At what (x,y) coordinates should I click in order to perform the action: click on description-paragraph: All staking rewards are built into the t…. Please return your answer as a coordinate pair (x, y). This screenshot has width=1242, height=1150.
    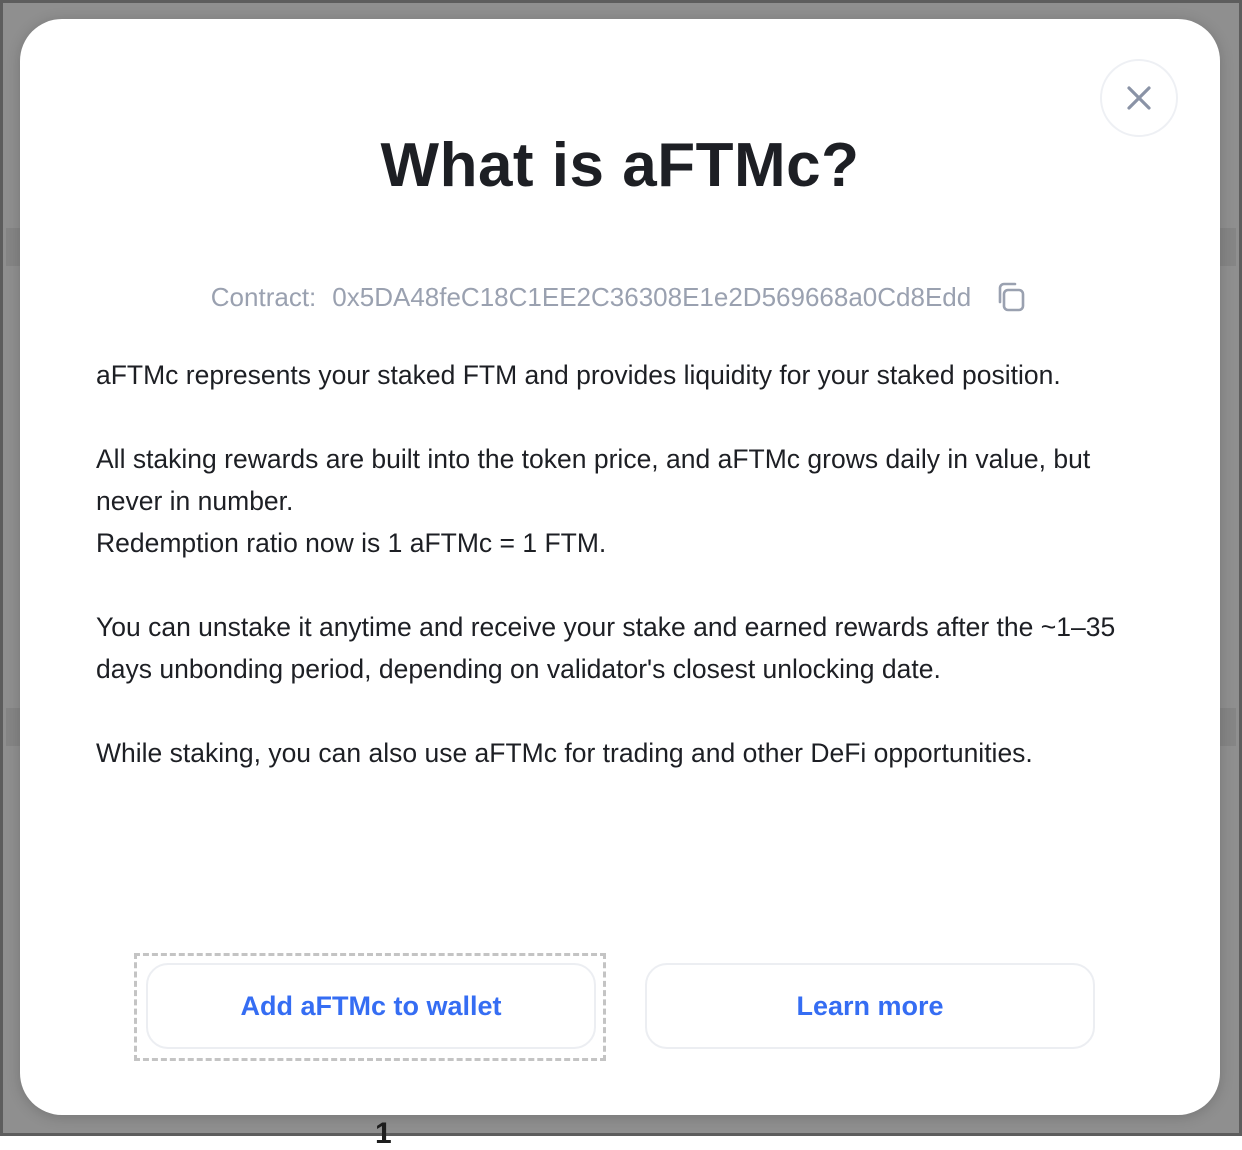
    Looking at the image, I should click on (593, 480).